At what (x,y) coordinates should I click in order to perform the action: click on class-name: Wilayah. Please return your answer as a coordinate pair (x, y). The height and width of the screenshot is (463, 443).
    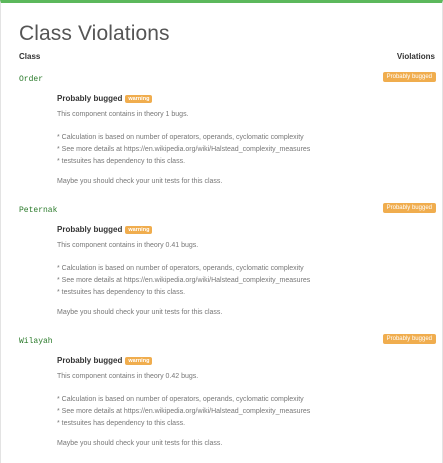
    Looking at the image, I should click on (36, 341).